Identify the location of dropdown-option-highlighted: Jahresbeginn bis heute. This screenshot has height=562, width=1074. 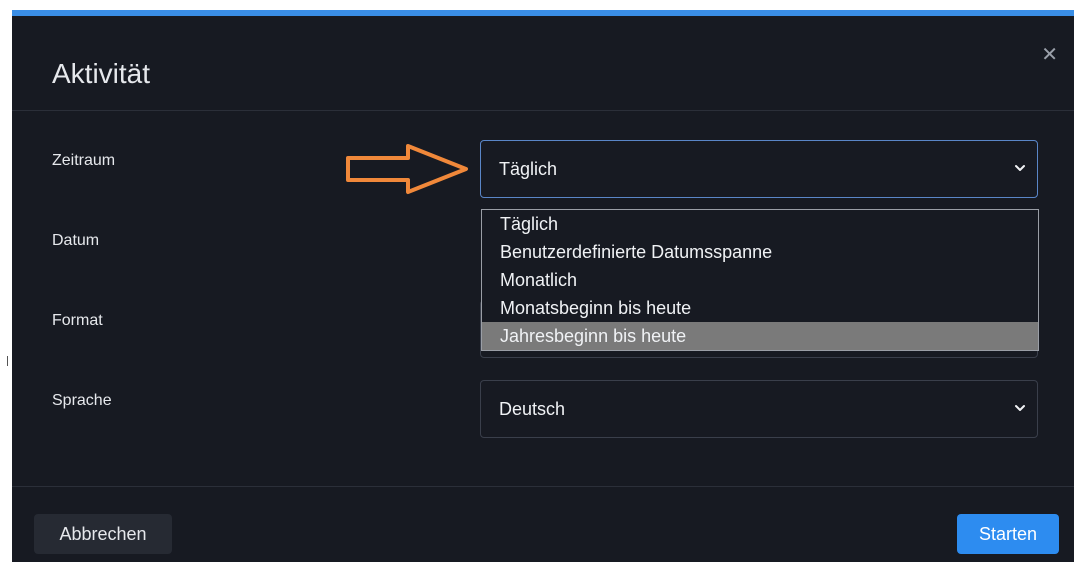
(760, 336).